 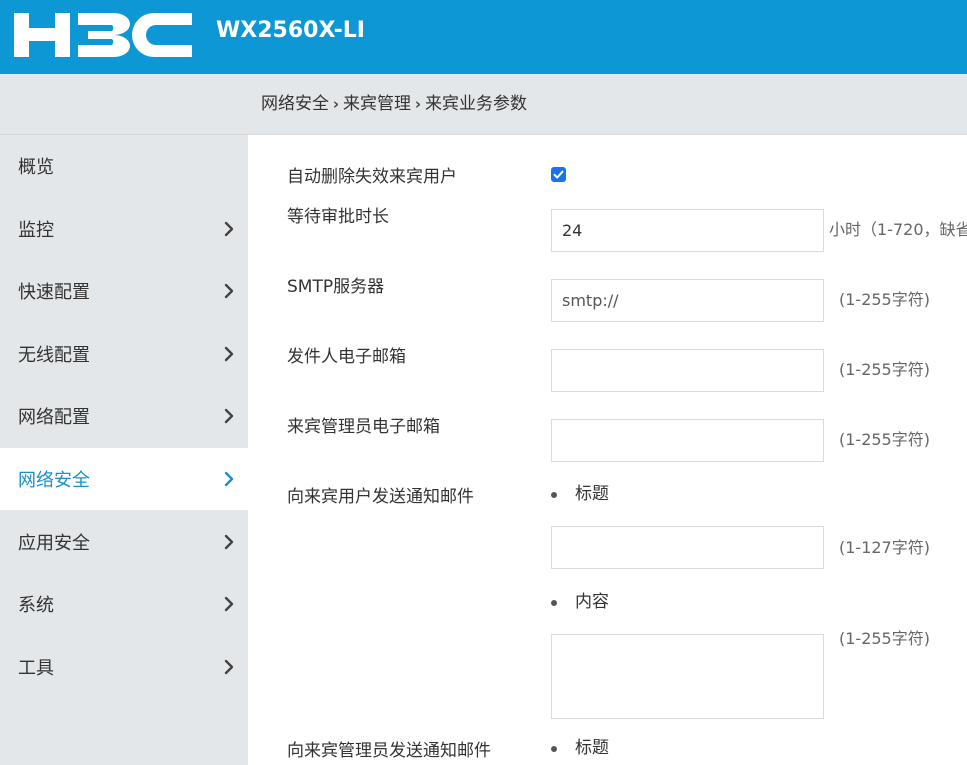 I want to click on resize-grip-icon, so click(x=816, y=711).